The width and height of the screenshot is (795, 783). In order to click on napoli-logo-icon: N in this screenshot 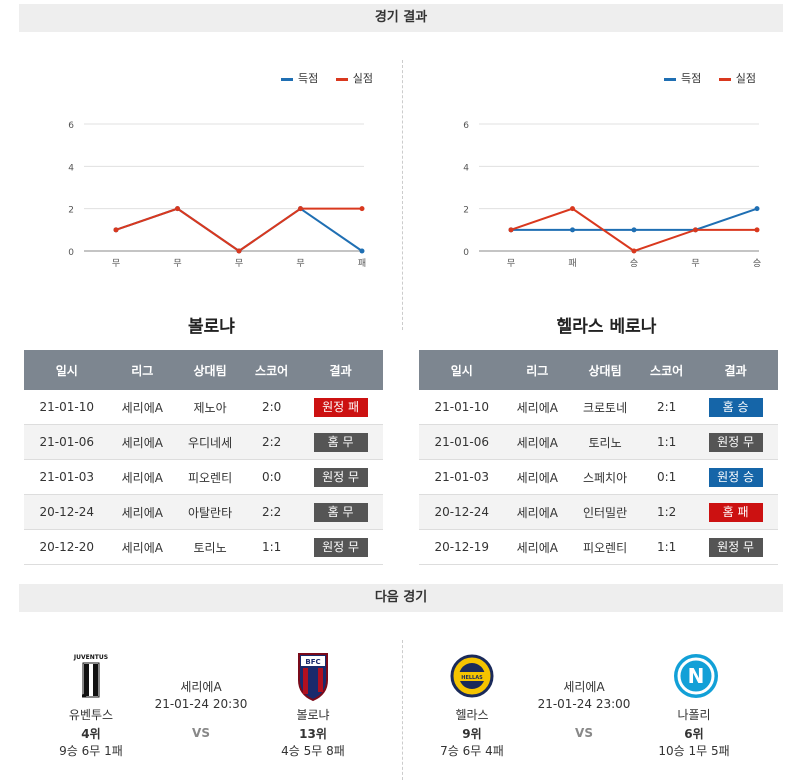, I will do `click(695, 675)`.